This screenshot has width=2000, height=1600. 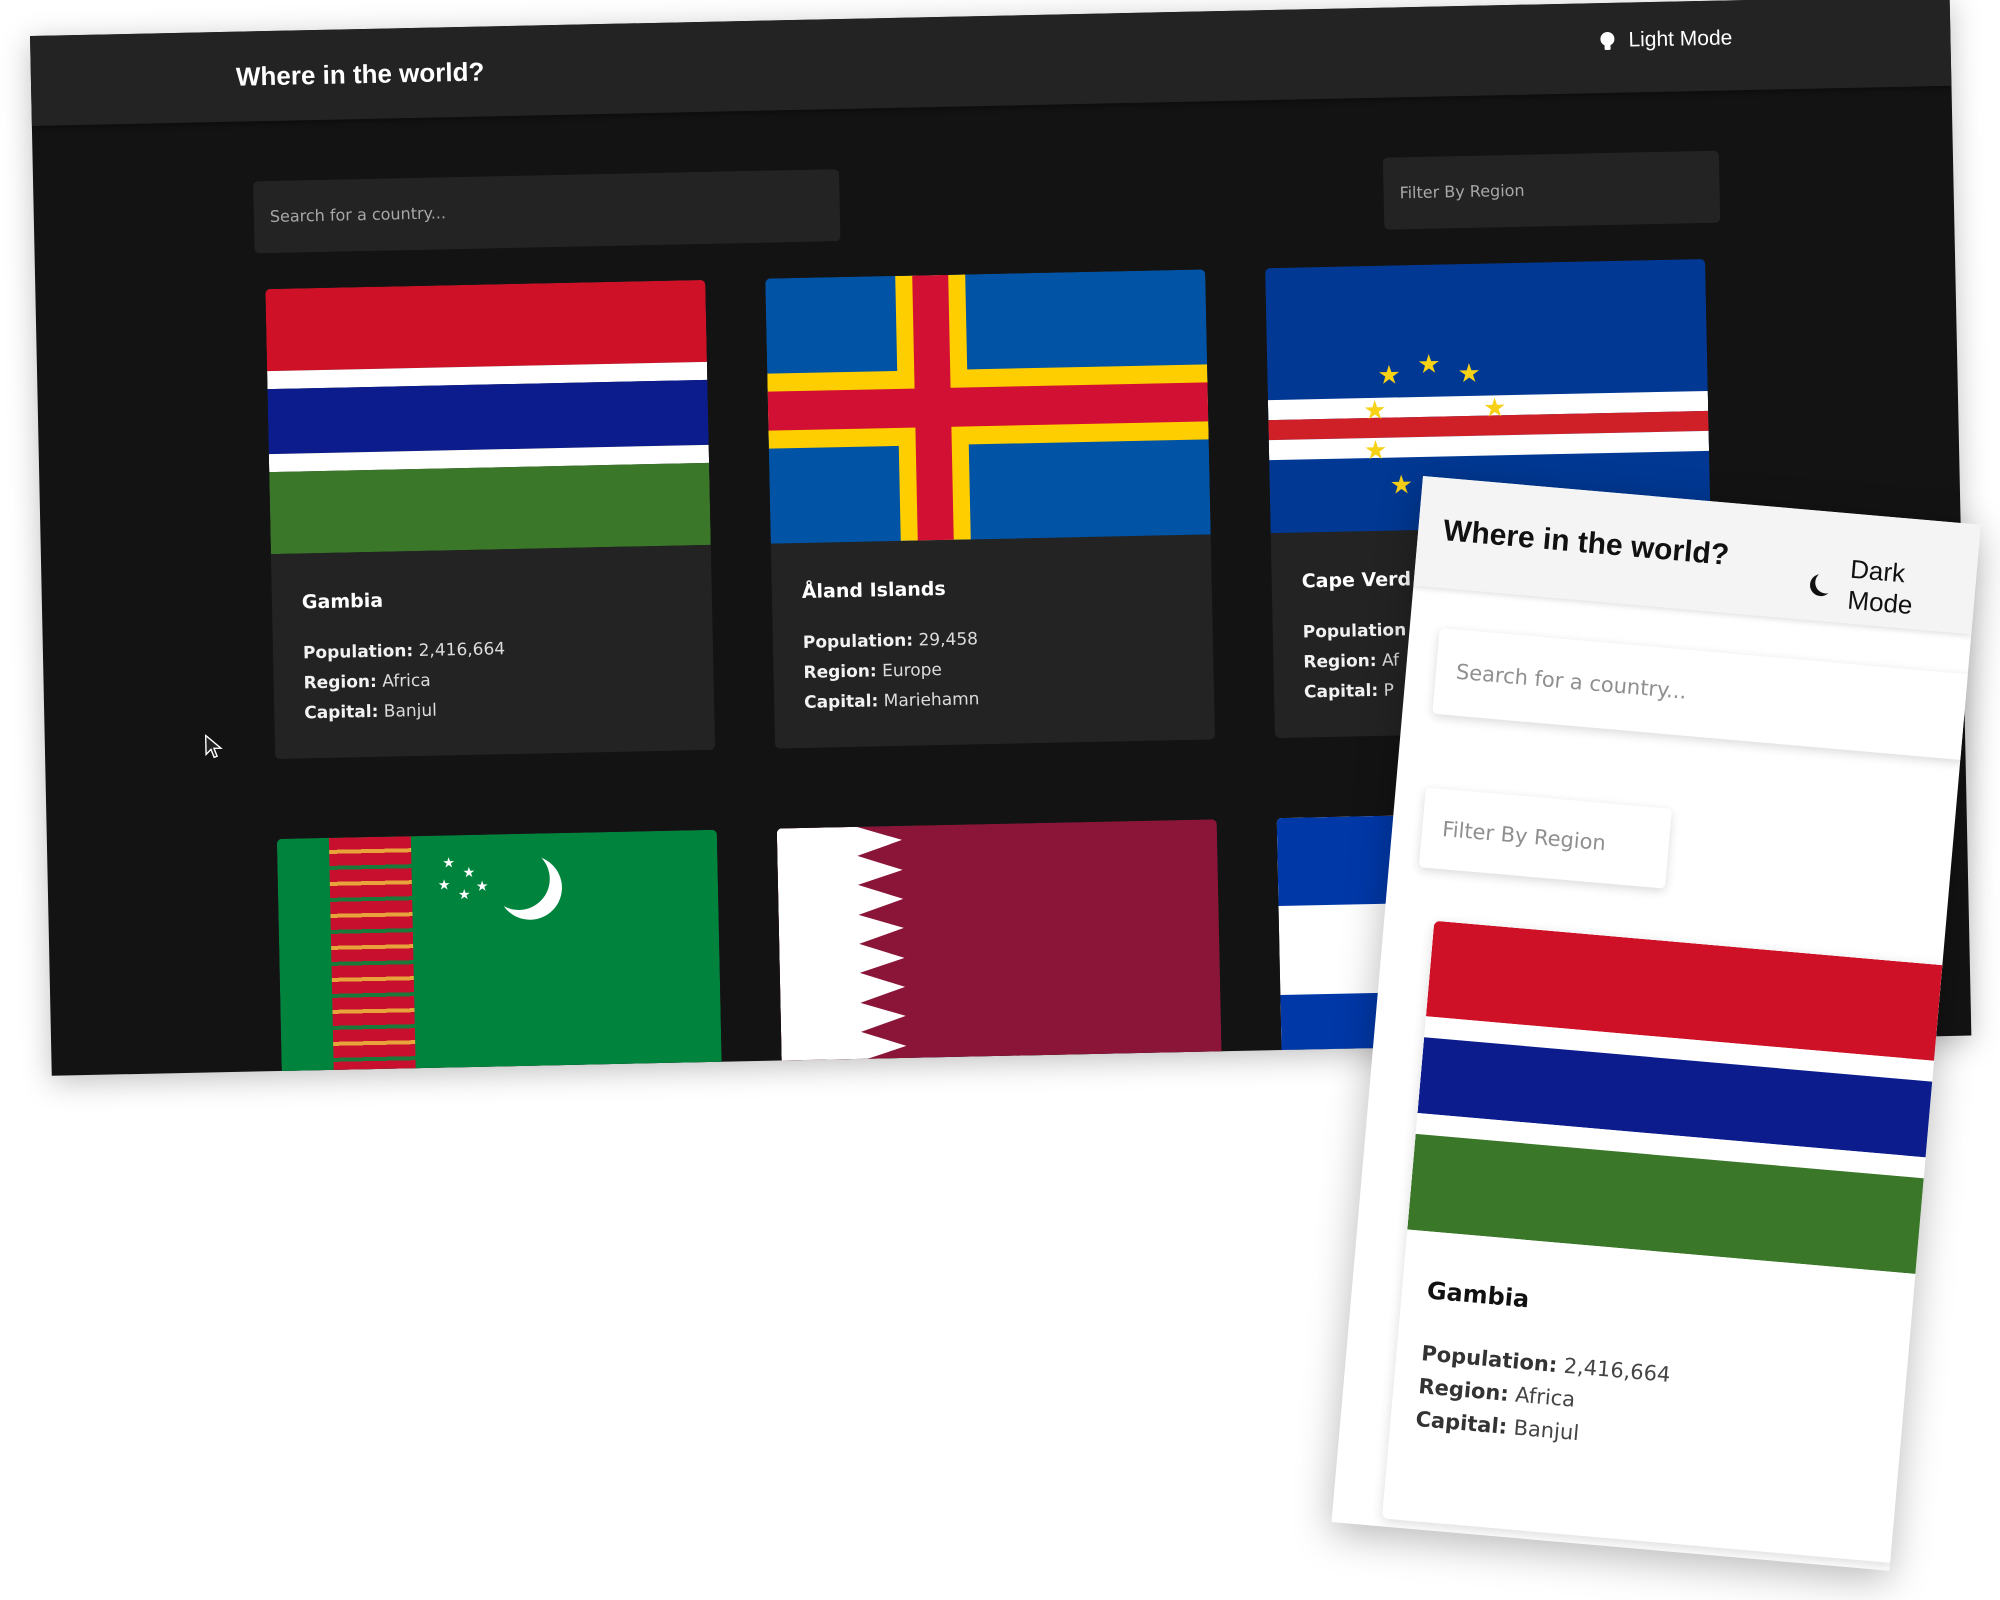 I want to click on country-name: Åland Islands, so click(x=873, y=590).